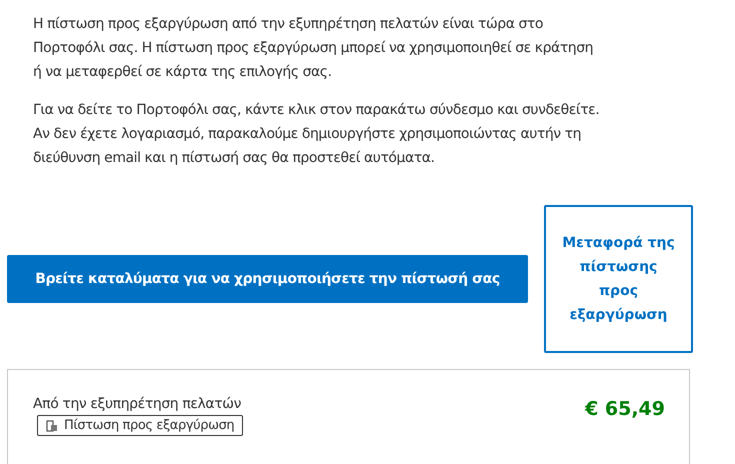  Describe the element at coordinates (313, 48) in the screenshot. I see `paragraph: Η πίστωση προς εξαργύρωση από την εξυπηρέτηση πελατών είναι τώρα στο Πορτοφόλι σας. Η πίστωση προς εξαργύρωση μπορεί να χρησιμοποιηθεί σε κράτηση ή να μεταφερθεί σε κάρτα της επιλογής σας.` at that location.